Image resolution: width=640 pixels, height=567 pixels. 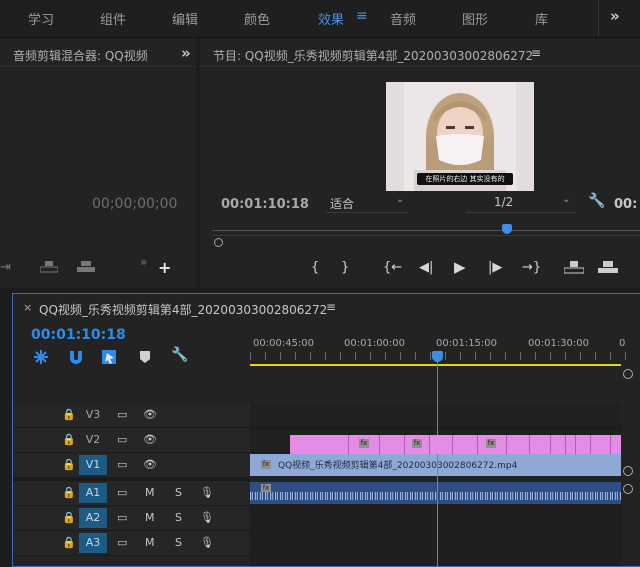 I want to click on playhead-line, so click(x=437, y=460).